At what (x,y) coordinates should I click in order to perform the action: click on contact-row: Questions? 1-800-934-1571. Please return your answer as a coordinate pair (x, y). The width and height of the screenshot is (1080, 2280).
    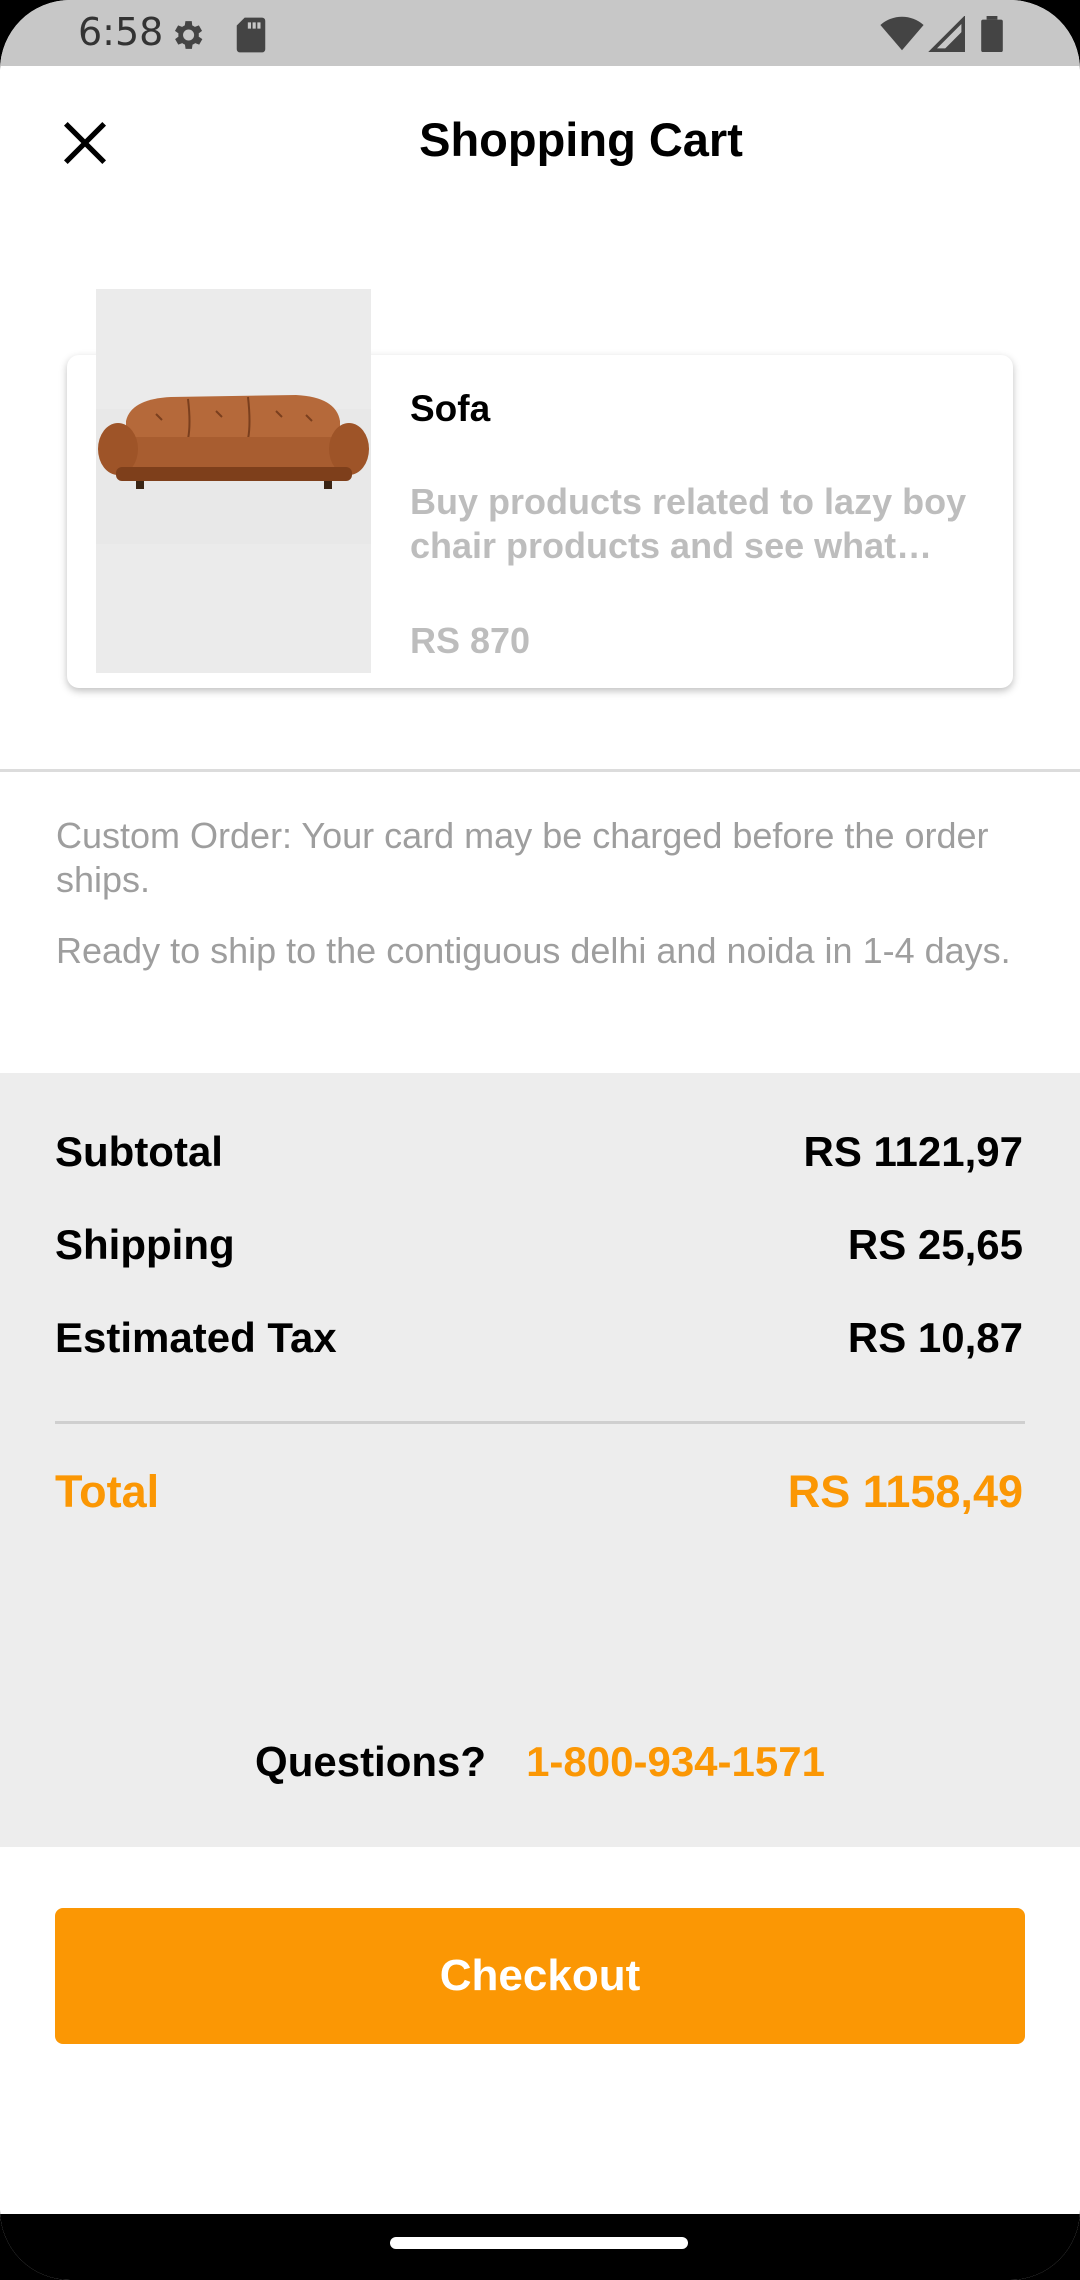
    Looking at the image, I should click on (540, 1762).